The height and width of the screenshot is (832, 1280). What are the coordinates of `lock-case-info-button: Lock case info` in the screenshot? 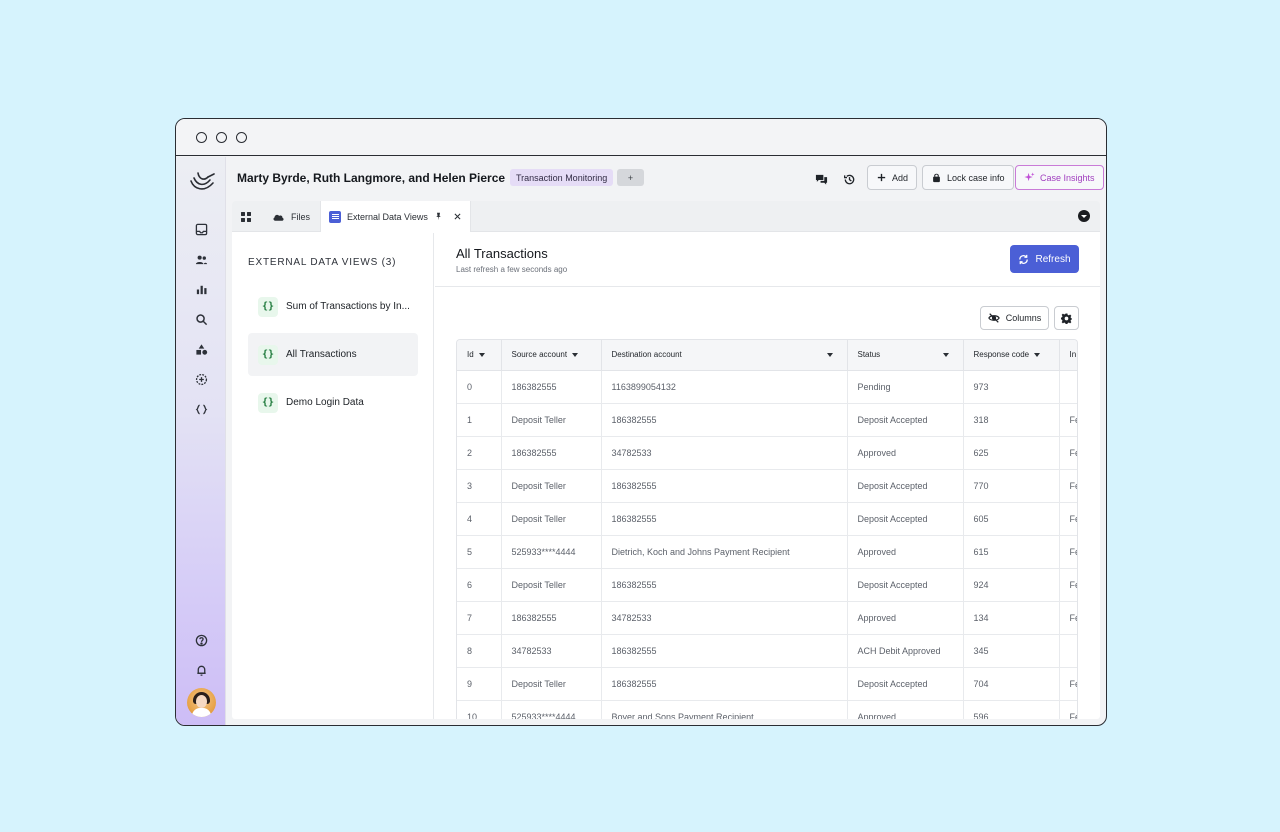 It's located at (968, 177).